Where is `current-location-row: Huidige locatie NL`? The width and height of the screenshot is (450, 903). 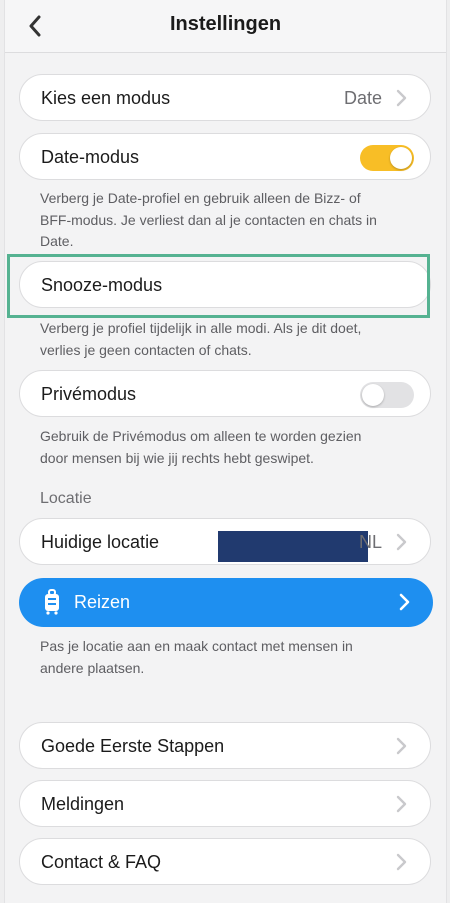
current-location-row: Huidige locatie NL is located at coordinates (225, 541).